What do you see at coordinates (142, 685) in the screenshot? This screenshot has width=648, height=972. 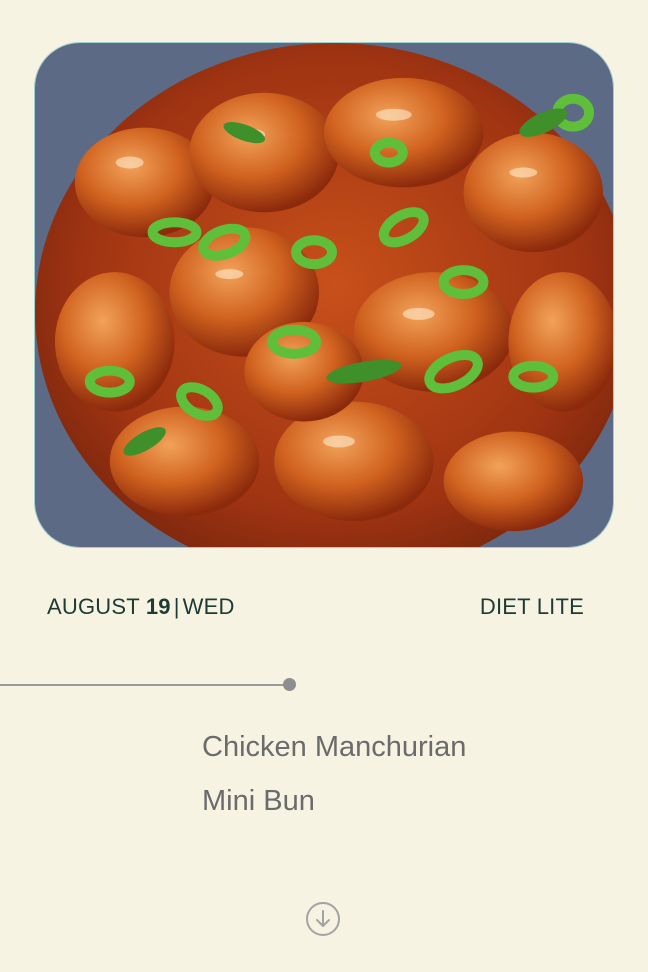 I see `timeline-line` at bounding box center [142, 685].